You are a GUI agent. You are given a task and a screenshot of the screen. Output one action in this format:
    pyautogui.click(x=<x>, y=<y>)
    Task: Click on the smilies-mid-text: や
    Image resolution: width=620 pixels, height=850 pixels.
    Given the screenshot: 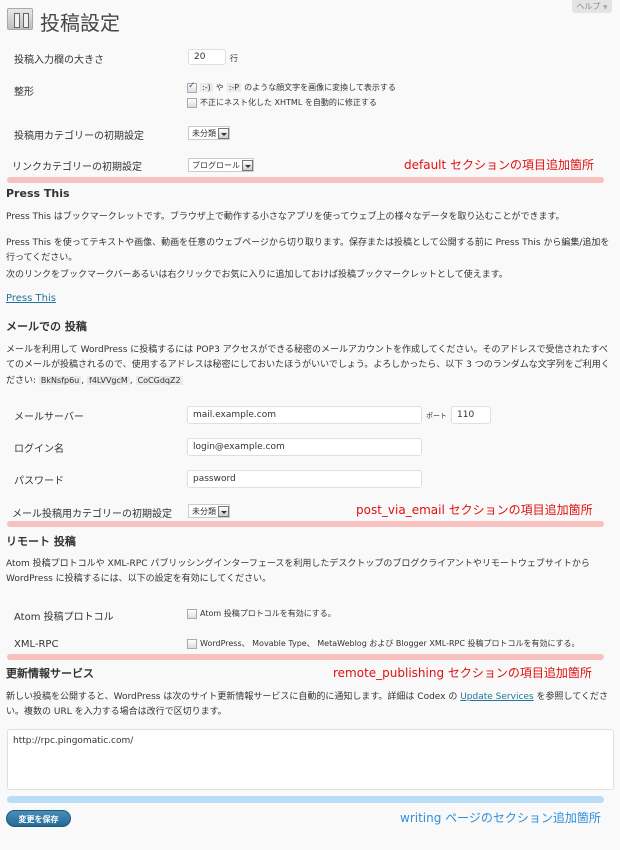 What is the action you would take?
    pyautogui.click(x=219, y=87)
    